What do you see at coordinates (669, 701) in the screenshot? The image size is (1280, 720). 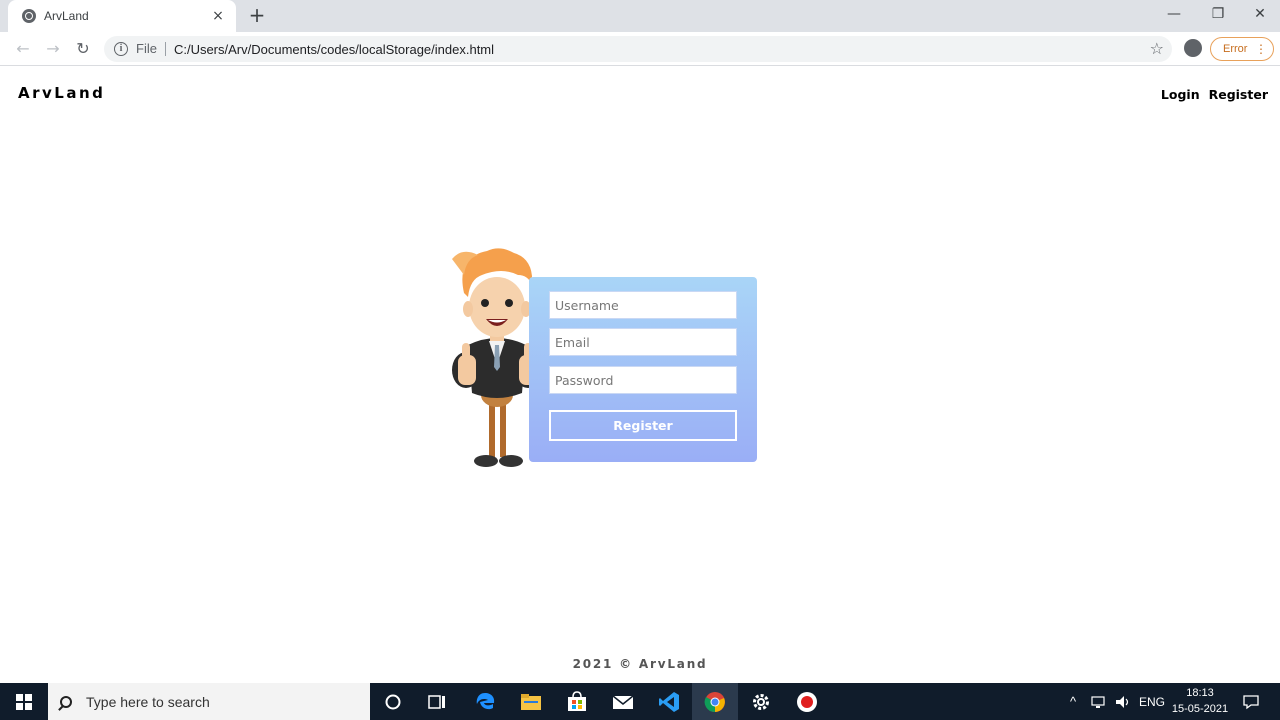 I see `vscode-icon` at bounding box center [669, 701].